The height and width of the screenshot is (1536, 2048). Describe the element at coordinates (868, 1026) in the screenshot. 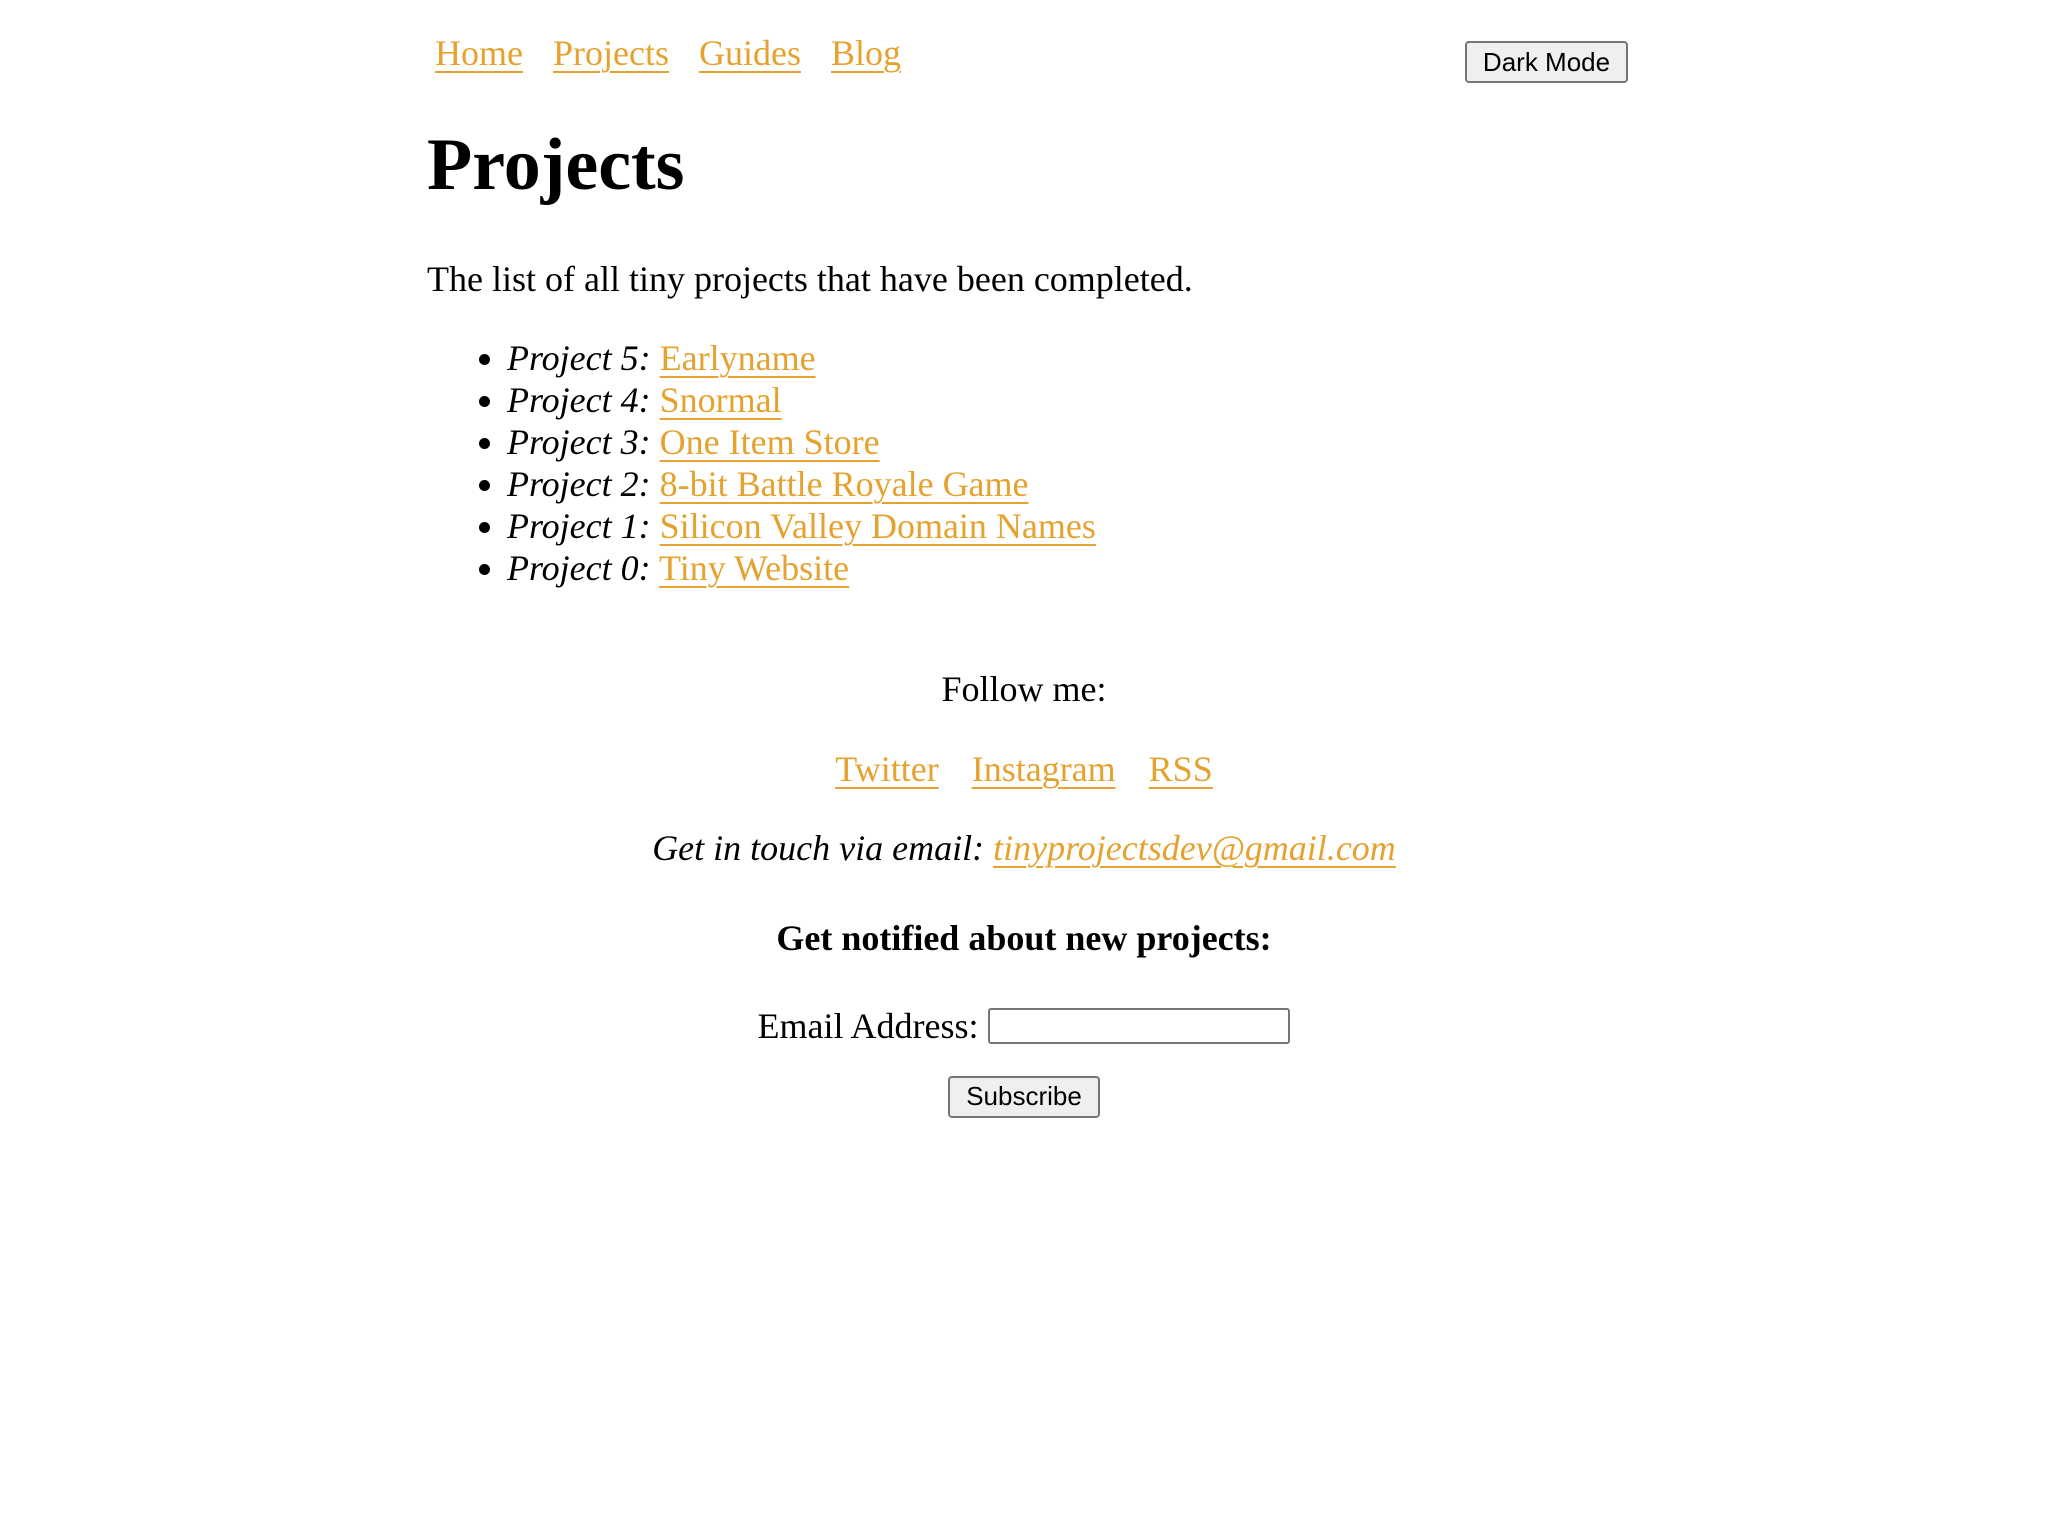

I see `email-label: Email Address:` at that location.